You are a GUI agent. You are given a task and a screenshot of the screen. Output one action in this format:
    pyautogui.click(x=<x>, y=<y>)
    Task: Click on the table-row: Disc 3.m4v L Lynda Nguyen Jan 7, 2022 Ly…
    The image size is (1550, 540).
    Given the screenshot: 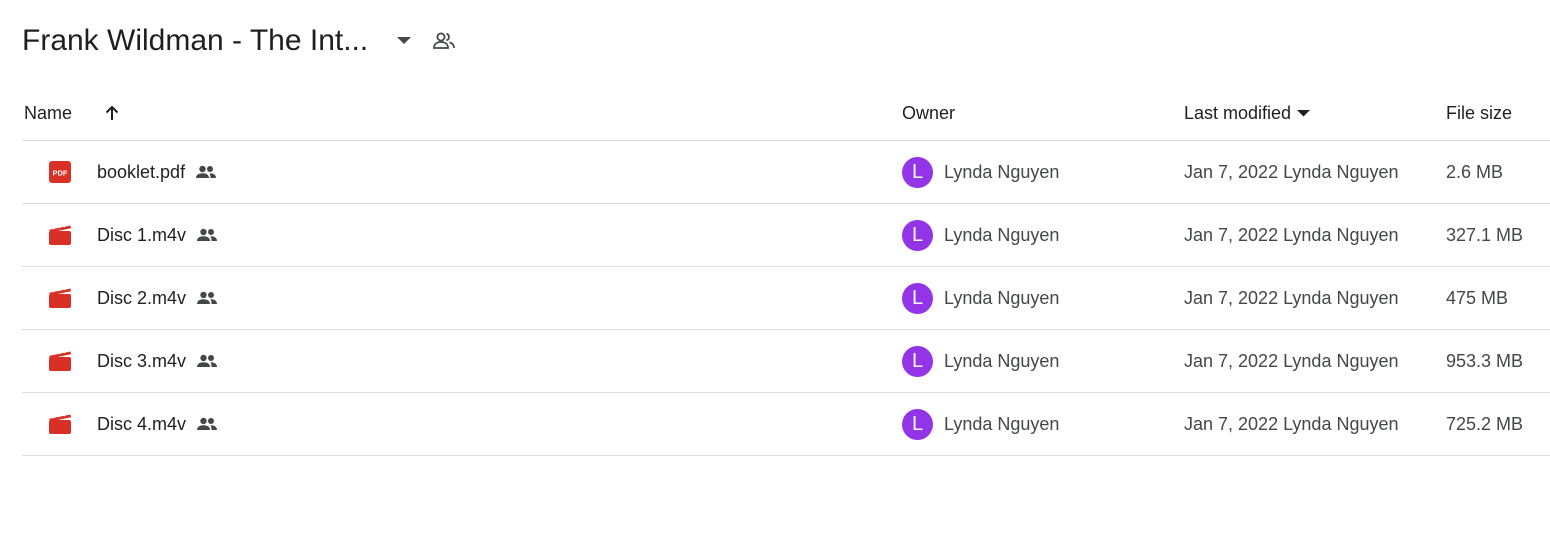 What is the action you would take?
    pyautogui.click(x=786, y=361)
    